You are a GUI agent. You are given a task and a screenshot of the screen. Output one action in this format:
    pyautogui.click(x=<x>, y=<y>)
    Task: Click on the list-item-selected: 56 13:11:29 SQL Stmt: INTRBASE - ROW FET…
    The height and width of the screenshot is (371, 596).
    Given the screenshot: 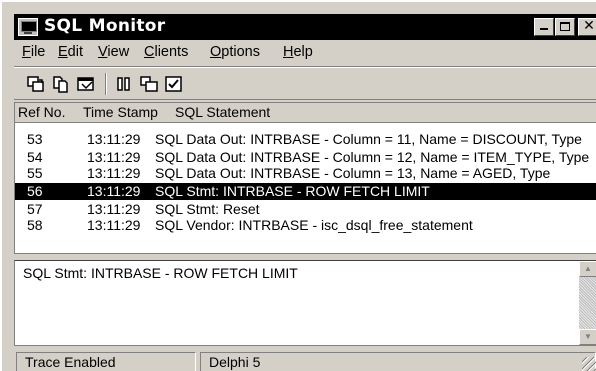 What is the action you would take?
    pyautogui.click(x=305, y=191)
    